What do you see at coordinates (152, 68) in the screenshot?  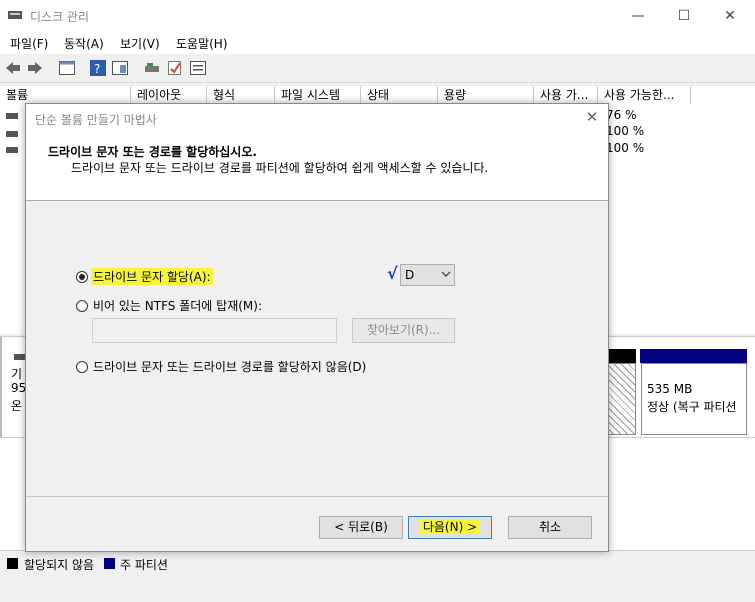 I see `disk-drive-icon` at bounding box center [152, 68].